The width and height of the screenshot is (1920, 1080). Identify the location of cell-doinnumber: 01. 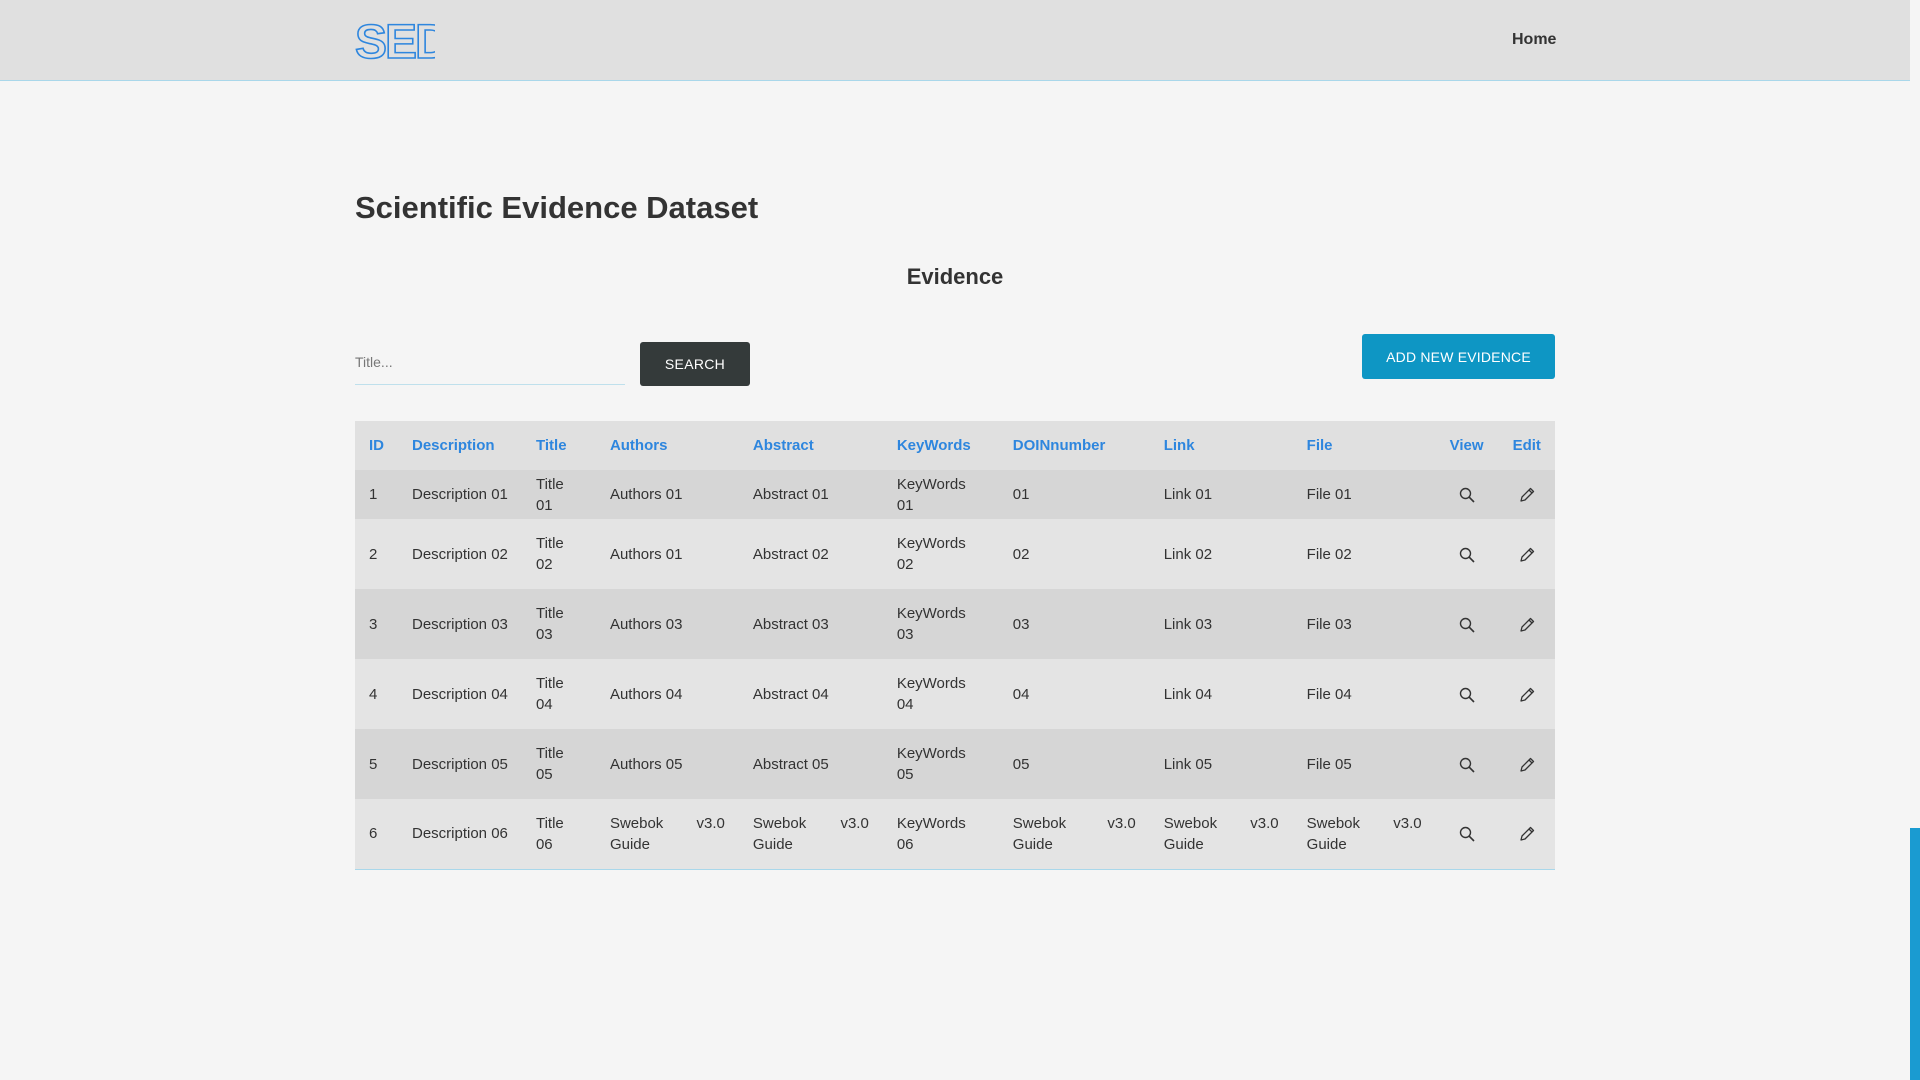
(1021, 494).